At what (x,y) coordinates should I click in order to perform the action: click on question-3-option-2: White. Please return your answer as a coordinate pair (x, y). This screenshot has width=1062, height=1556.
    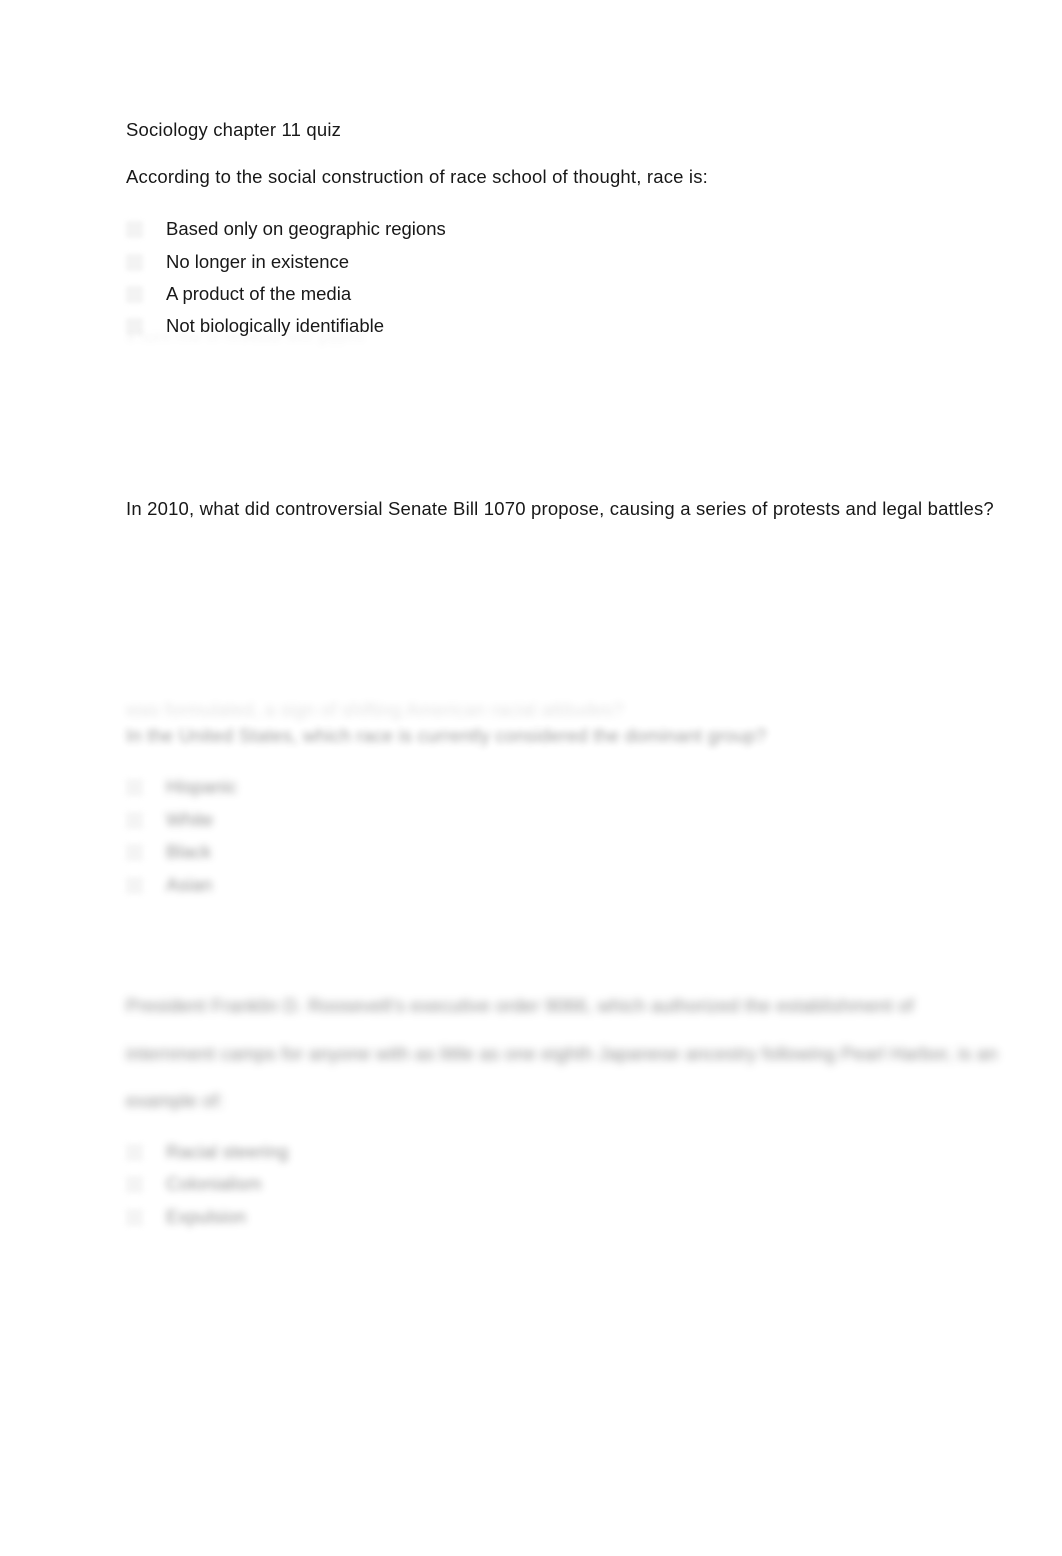
    Looking at the image, I should click on (169, 820).